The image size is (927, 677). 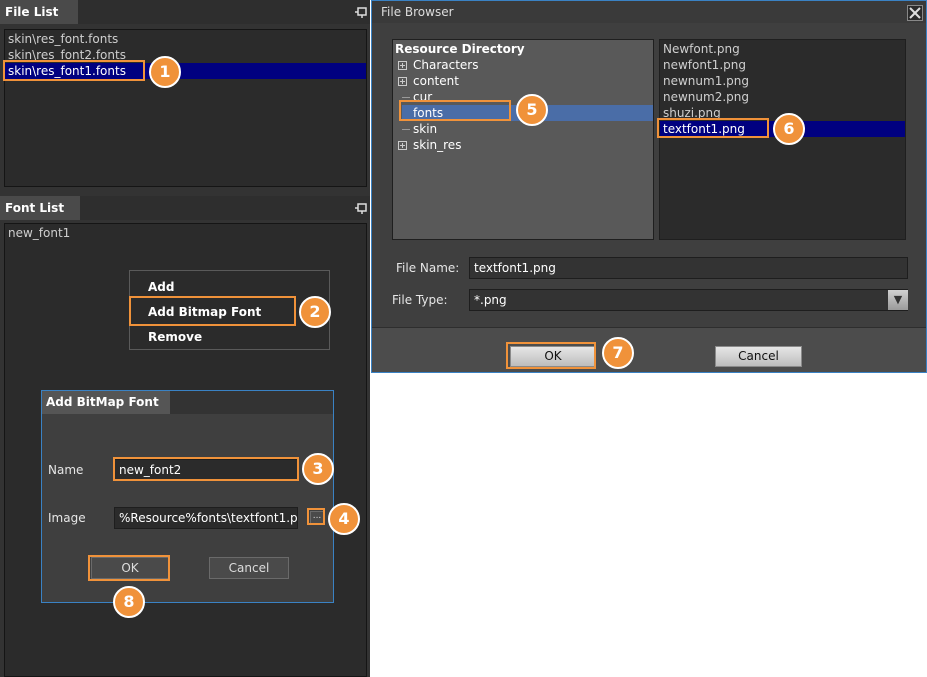 What do you see at coordinates (782, 97) in the screenshot?
I see `file-item: newnum2.png` at bounding box center [782, 97].